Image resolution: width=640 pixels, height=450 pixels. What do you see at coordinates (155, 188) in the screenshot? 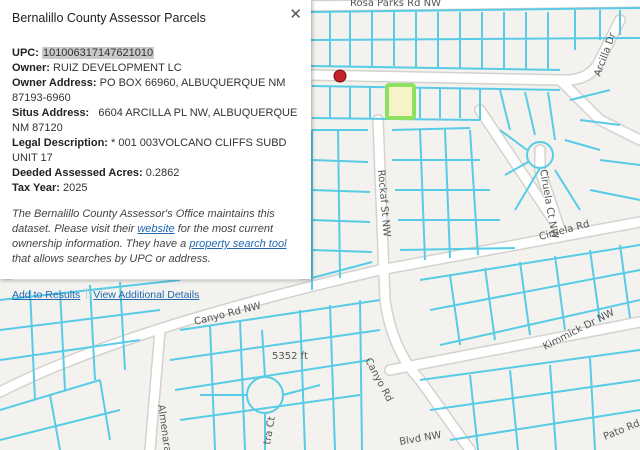
I see `field-tax-year: Tax Year: 2025` at bounding box center [155, 188].